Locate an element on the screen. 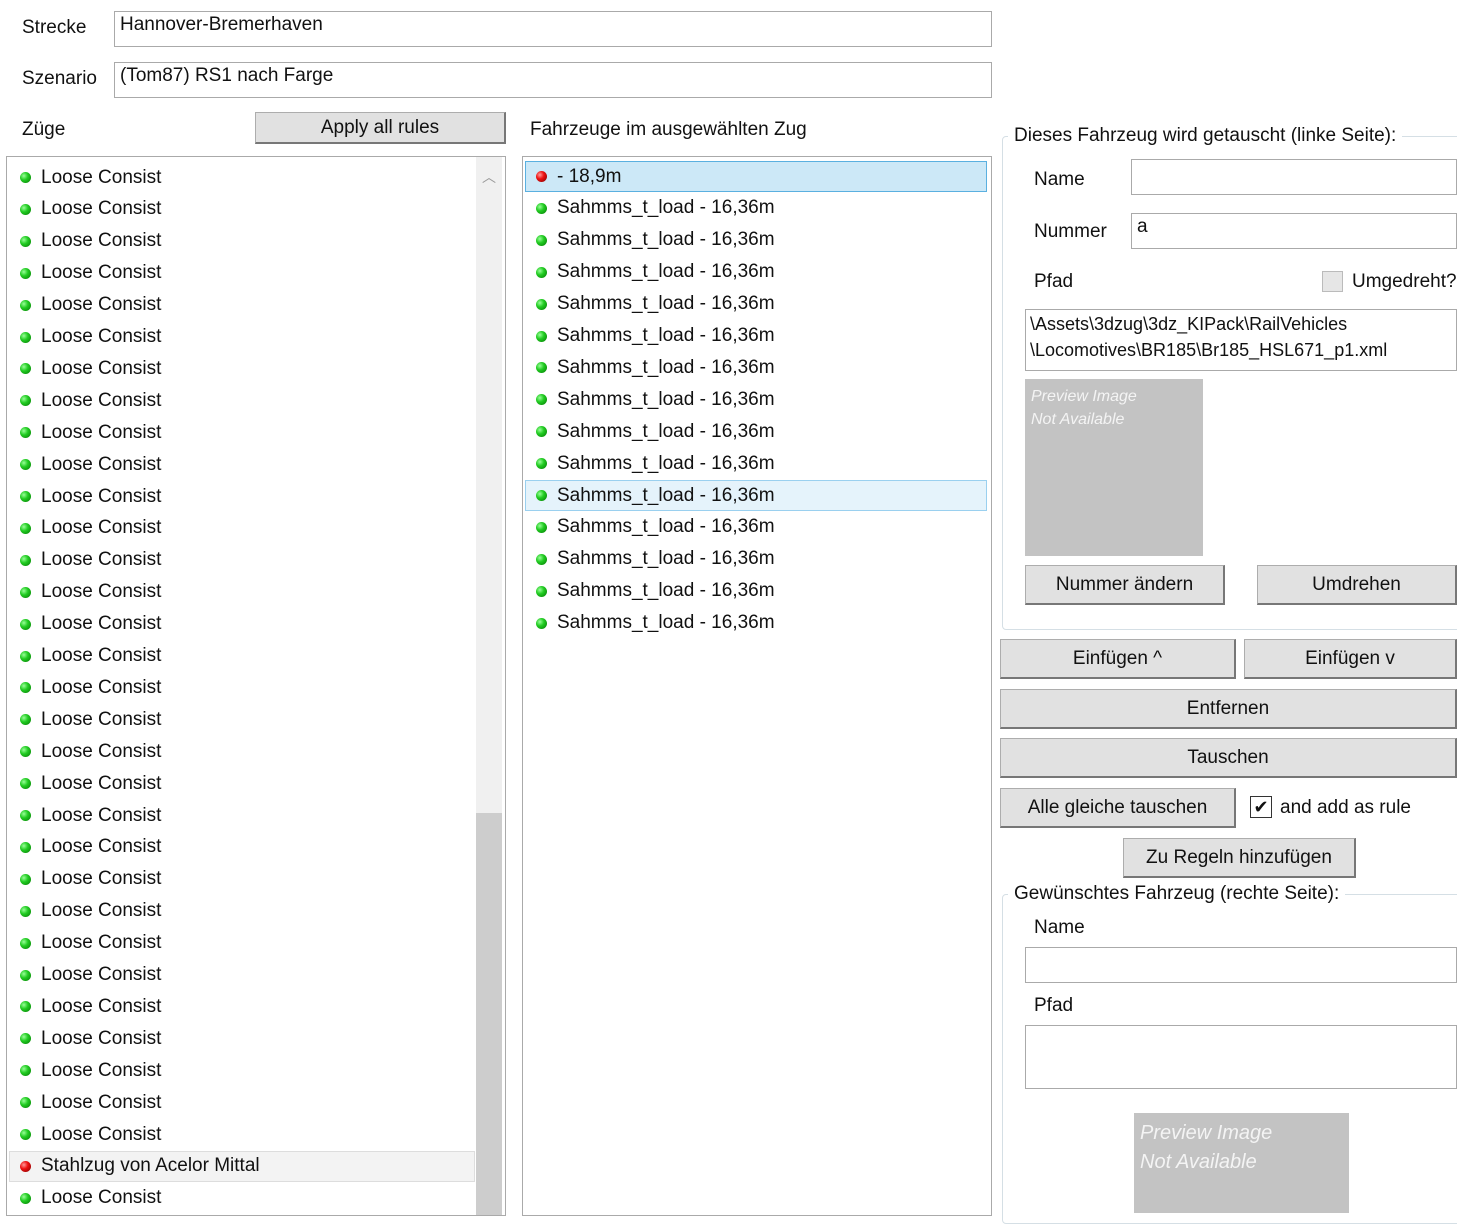 The width and height of the screenshot is (1457, 1224). nummer-field: a is located at coordinates (1294, 231).